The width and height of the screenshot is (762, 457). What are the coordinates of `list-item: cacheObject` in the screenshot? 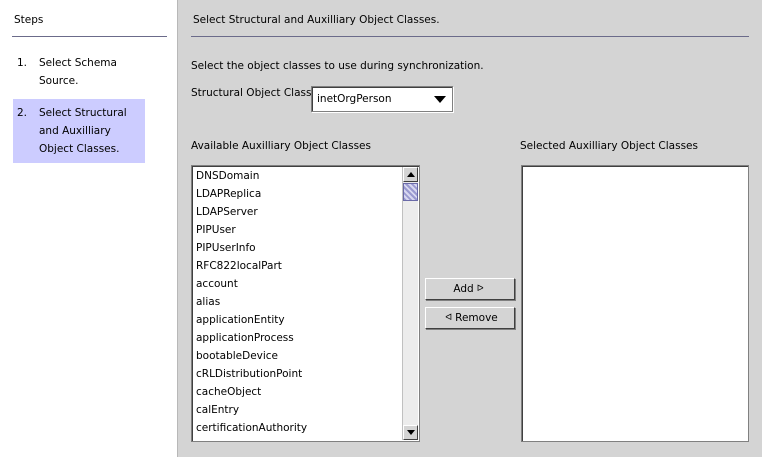 It's located at (251, 392).